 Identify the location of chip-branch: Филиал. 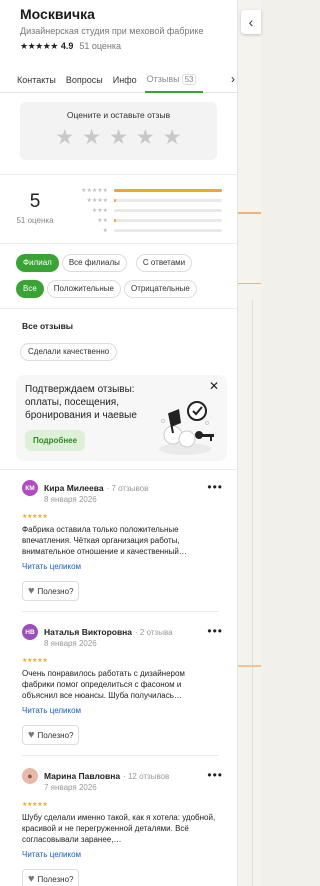
(37, 263).